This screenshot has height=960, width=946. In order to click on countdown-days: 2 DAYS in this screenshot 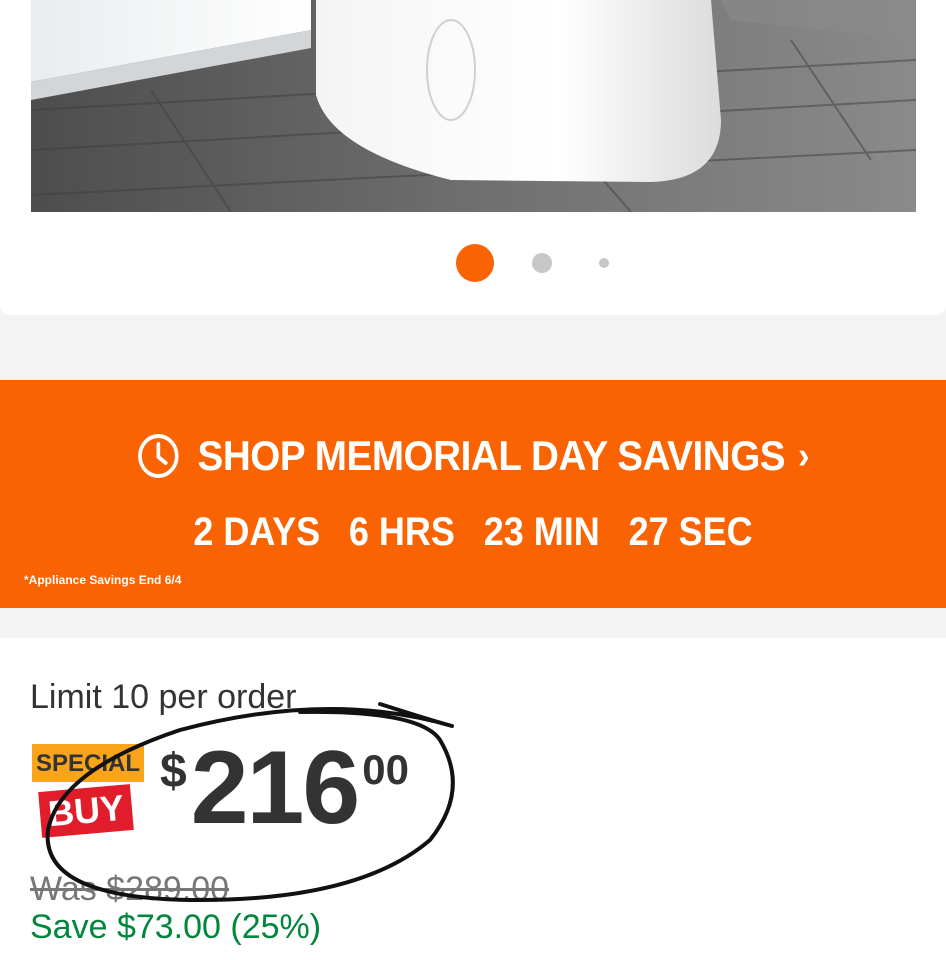, I will do `click(257, 532)`.